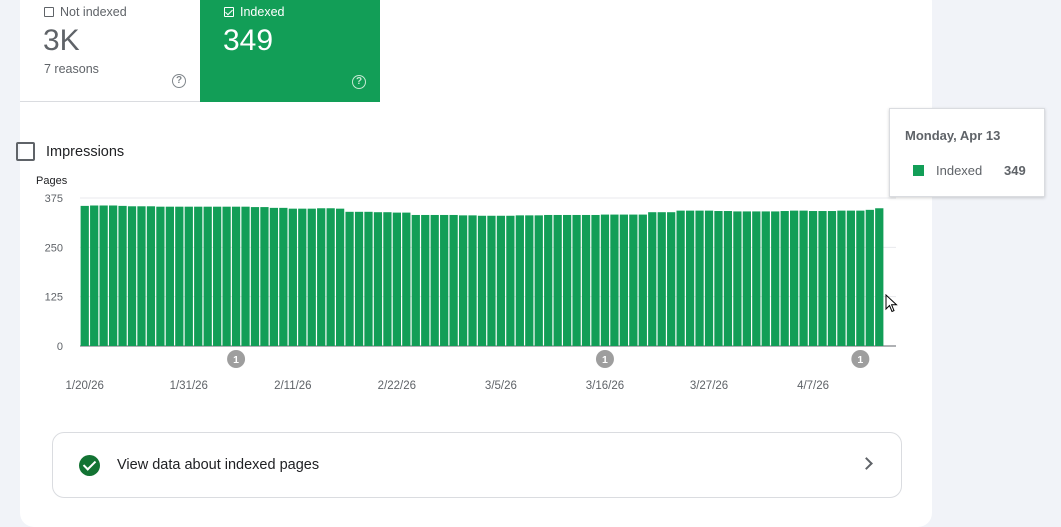  Describe the element at coordinates (813, 386) in the screenshot. I see `x-tick-label: 4/7/26` at that location.